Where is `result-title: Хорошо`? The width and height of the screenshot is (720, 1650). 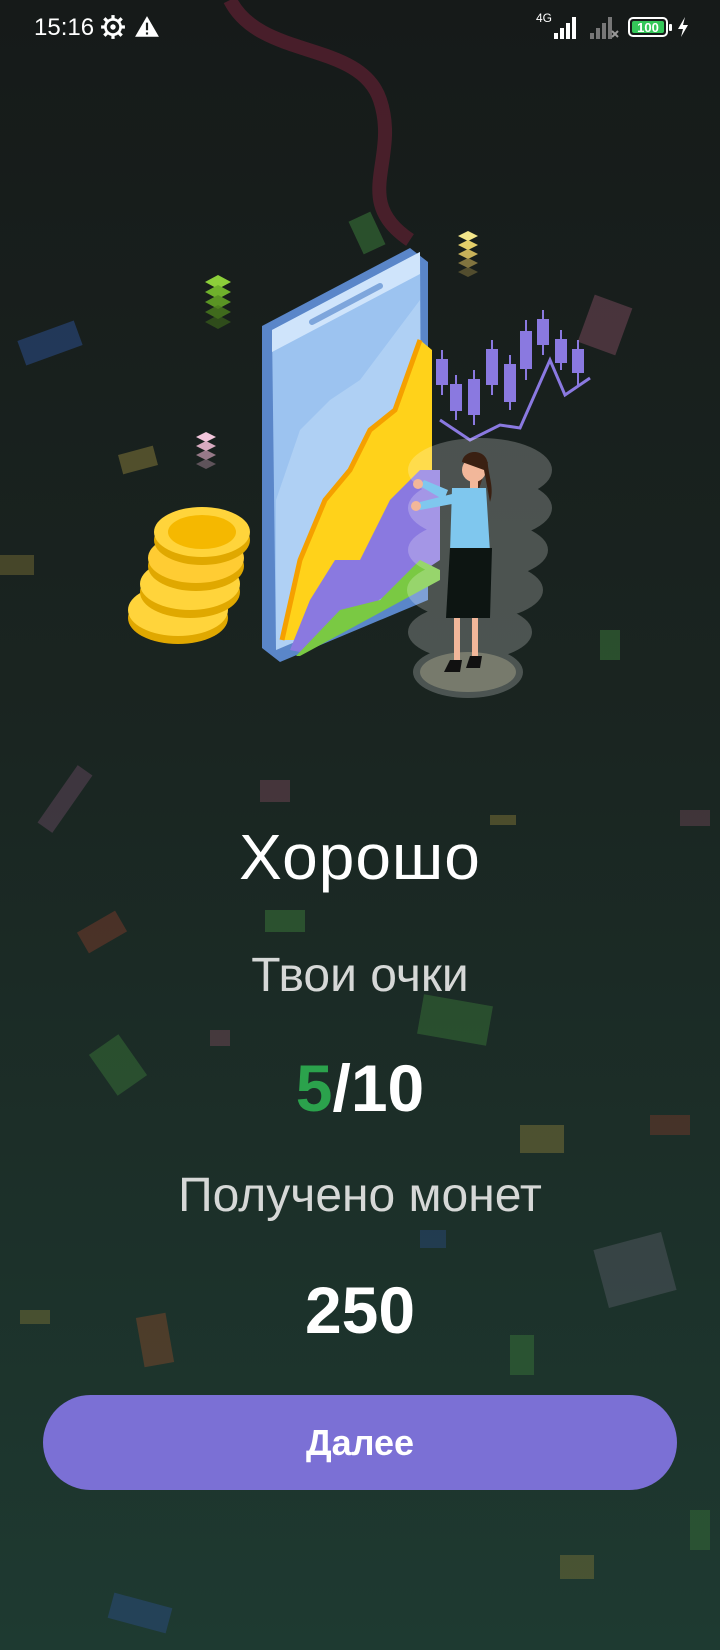
result-title: Хорошо is located at coordinates (360, 857).